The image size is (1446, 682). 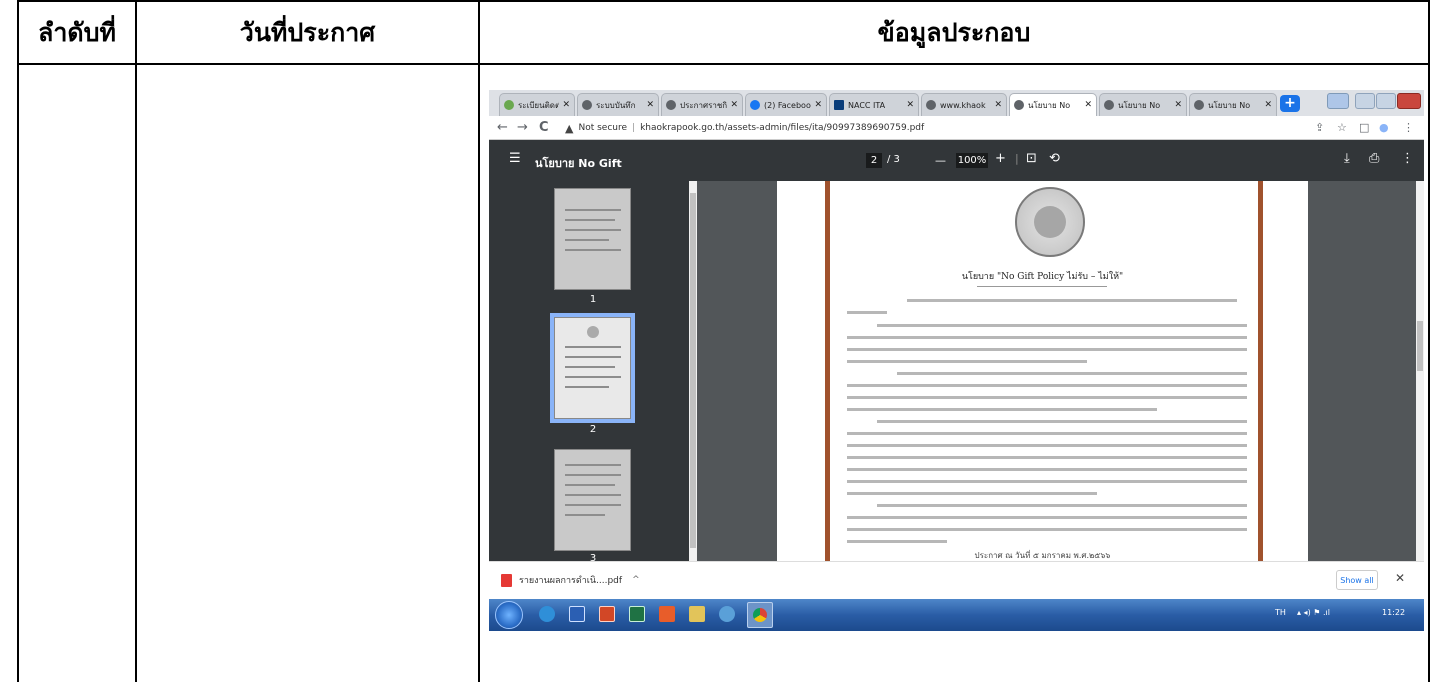 What do you see at coordinates (1357, 580) in the screenshot?
I see `show-all-button: Show all` at bounding box center [1357, 580].